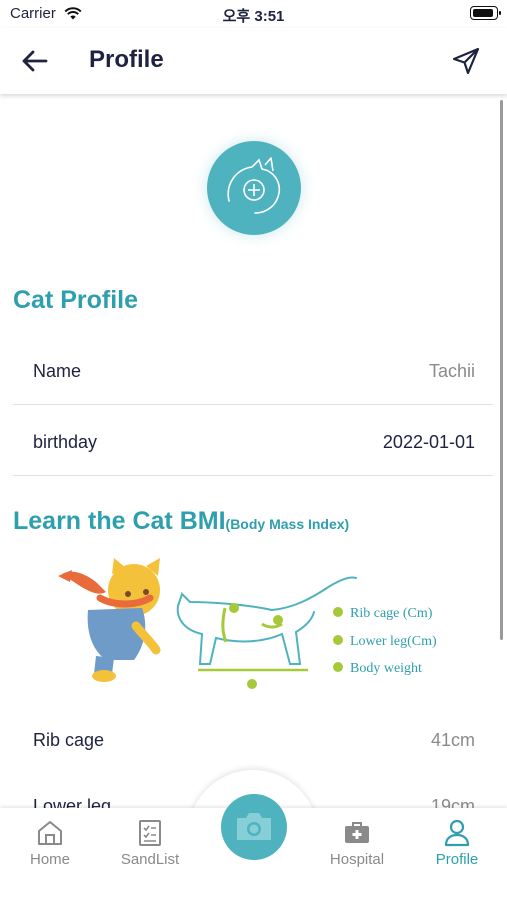 The height and width of the screenshot is (900, 507). I want to click on clock: 오후 3:51, so click(253, 16).